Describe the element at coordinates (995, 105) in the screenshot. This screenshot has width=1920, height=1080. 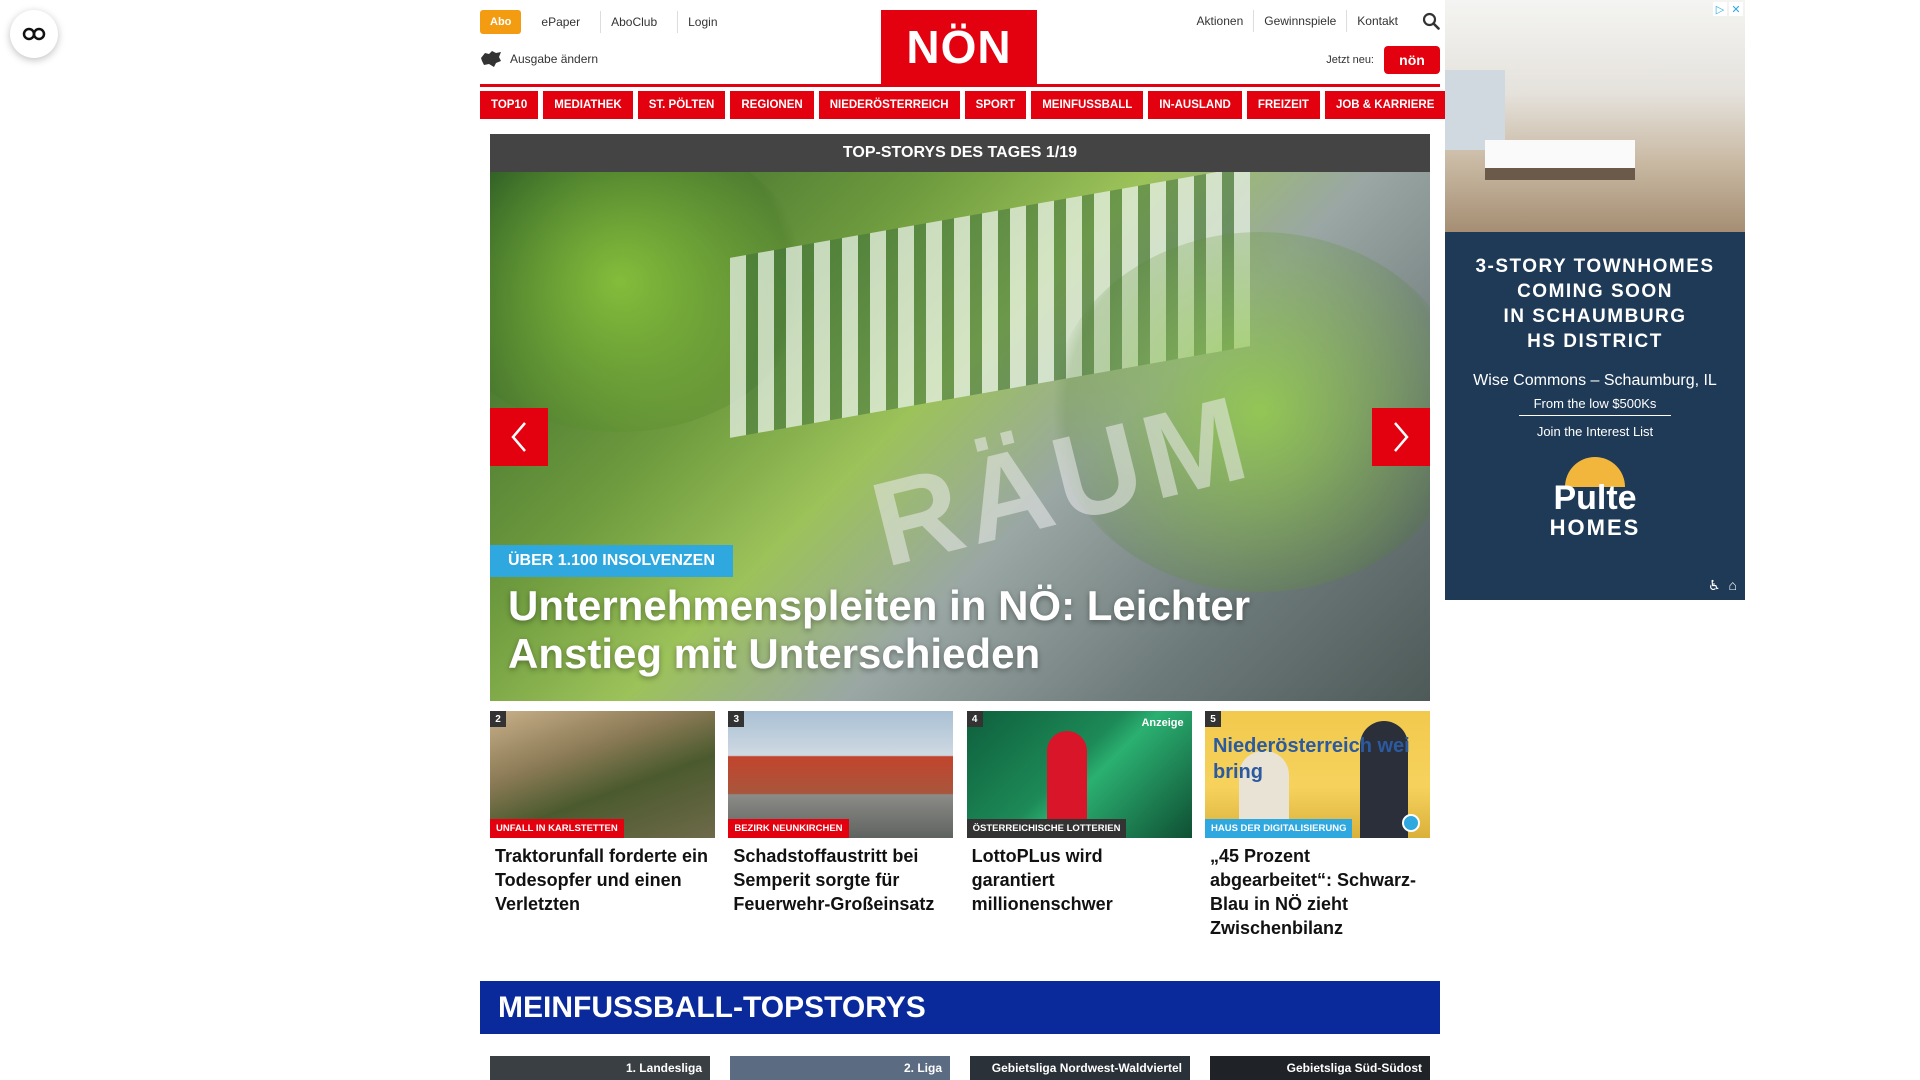
I see `nav-item-sport: SPORT` at that location.